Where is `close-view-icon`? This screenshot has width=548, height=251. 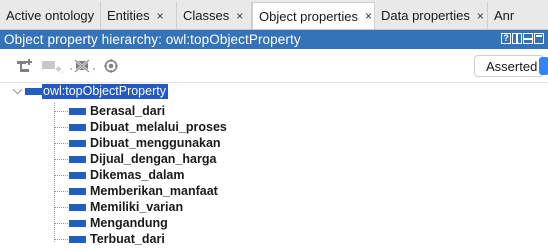 close-view-icon is located at coordinates (539, 38).